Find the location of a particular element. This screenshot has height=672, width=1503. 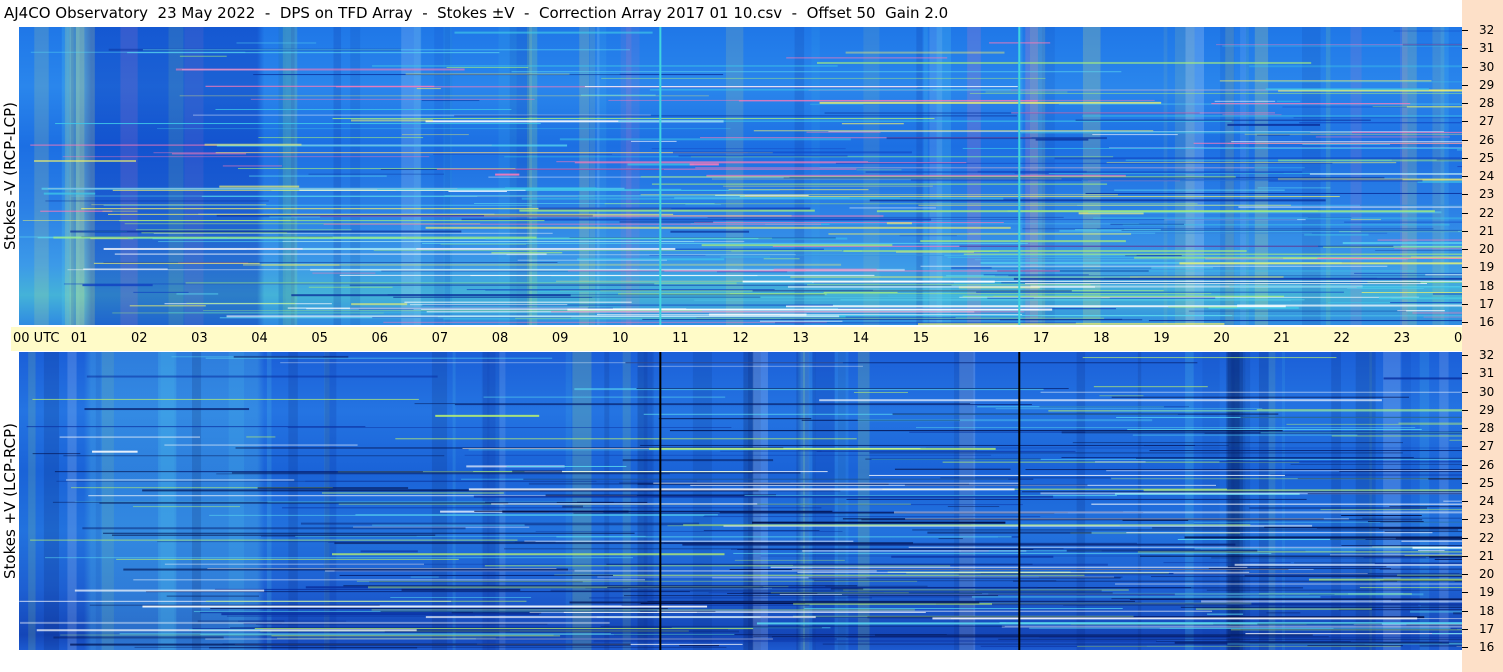

utc-tick-label: 06 is located at coordinates (380, 338).